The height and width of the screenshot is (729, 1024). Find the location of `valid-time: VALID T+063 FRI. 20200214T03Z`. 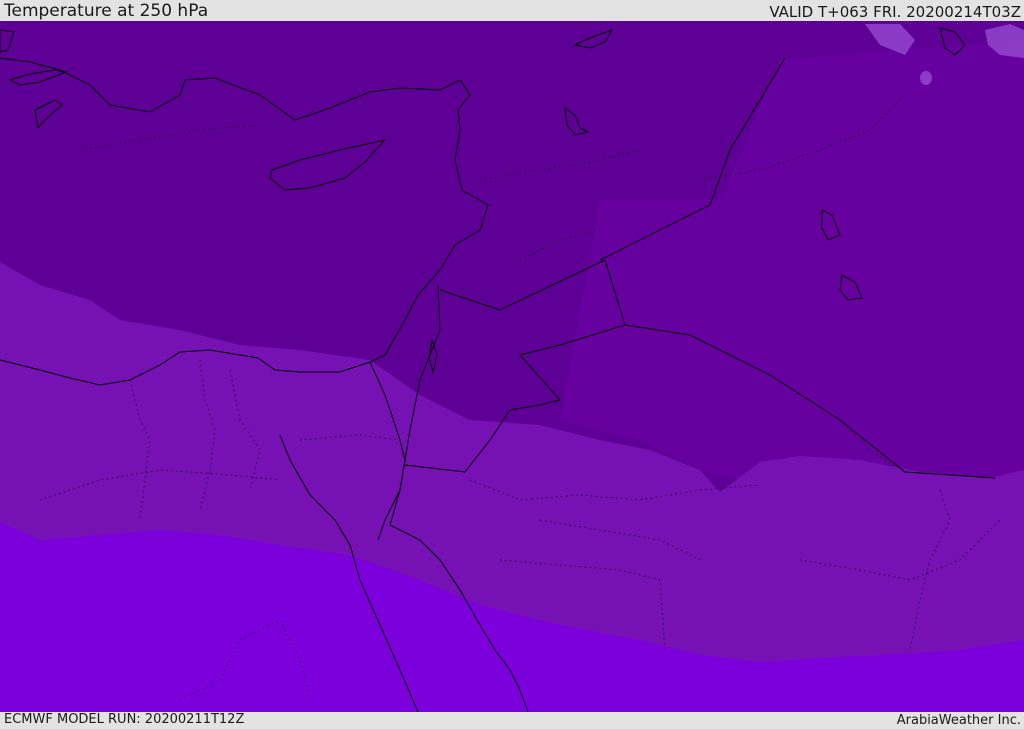

valid-time: VALID T+063 FRI. 20200214T03Z is located at coordinates (895, 12).